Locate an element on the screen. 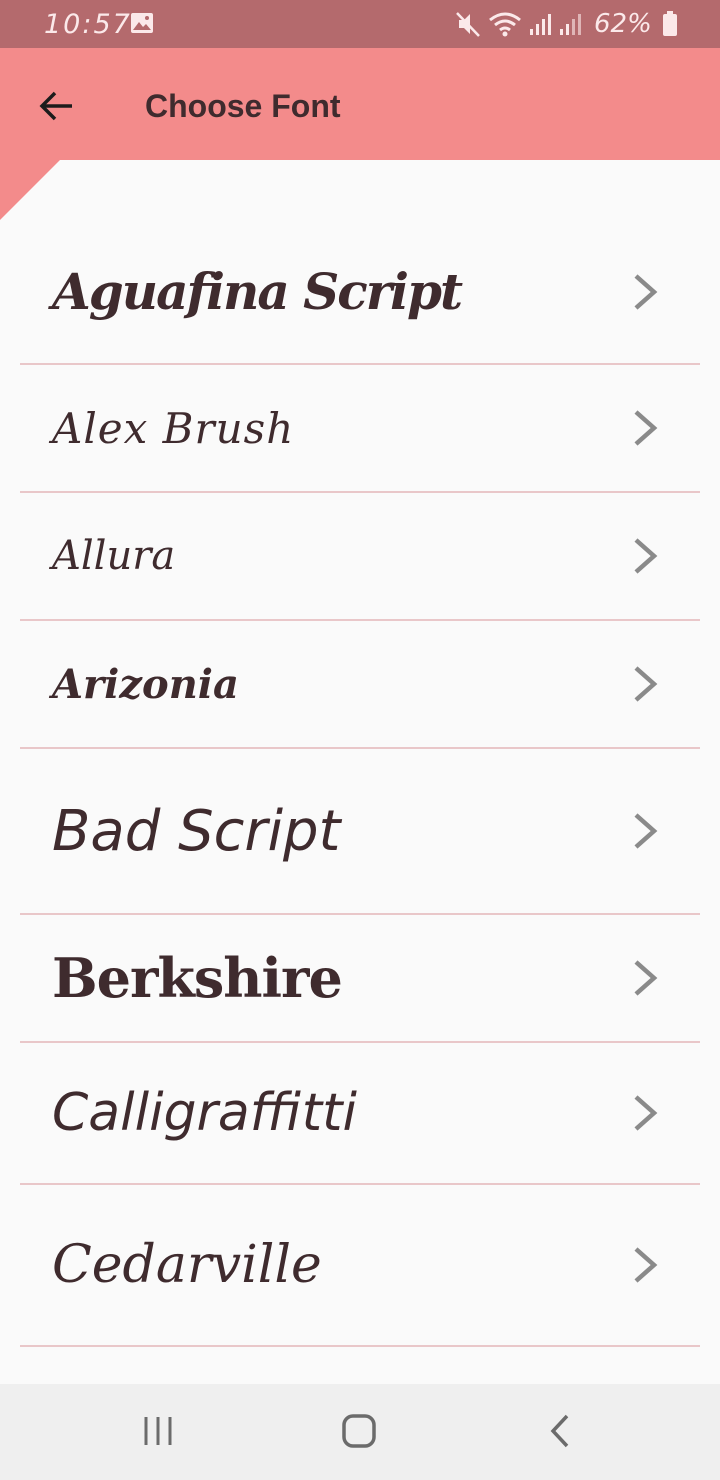  home-icon is located at coordinates (359, 1431).